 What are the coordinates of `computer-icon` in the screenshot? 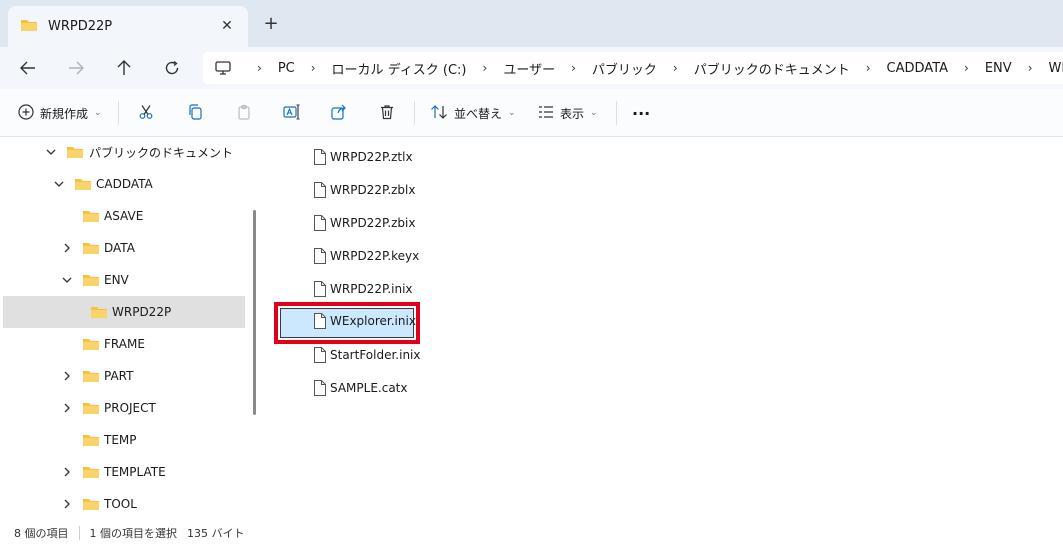 It's located at (223, 68).